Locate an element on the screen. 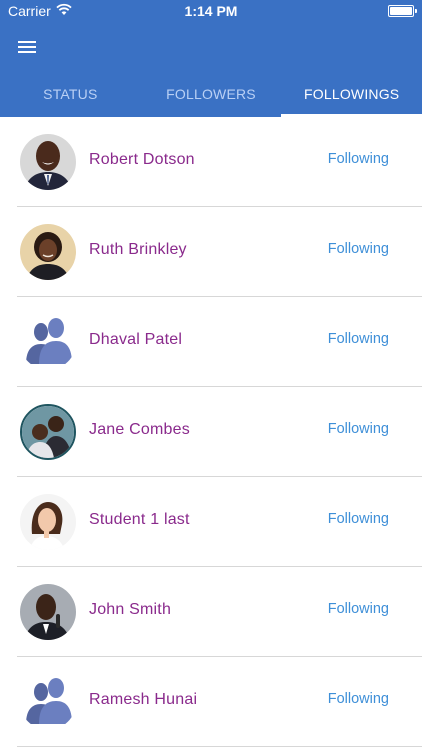 This screenshot has width=422, height=750. list-item: Robert Dotson Following is located at coordinates (211, 162).